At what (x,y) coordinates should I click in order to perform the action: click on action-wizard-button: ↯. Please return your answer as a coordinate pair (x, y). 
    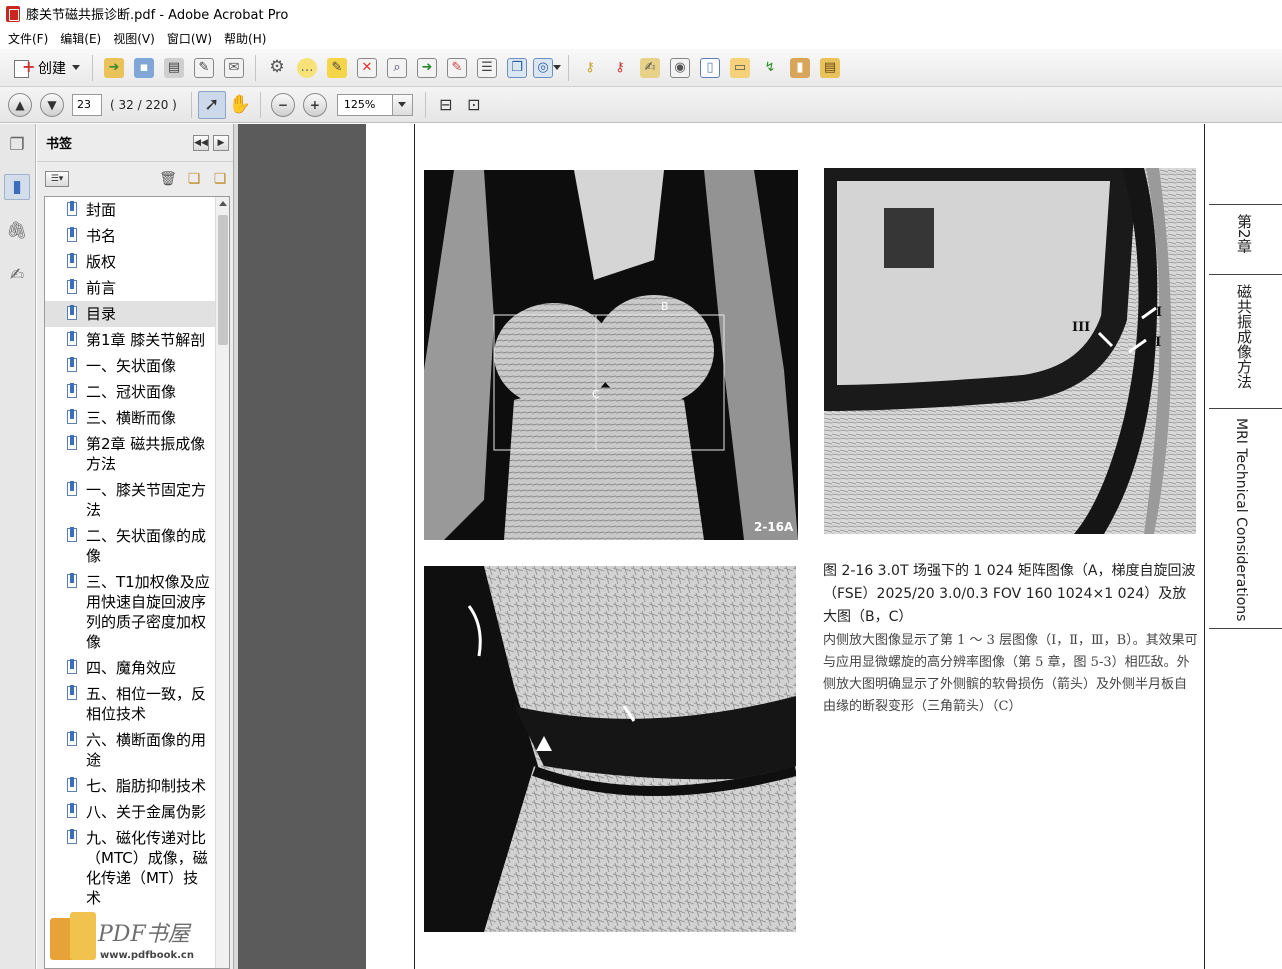
    Looking at the image, I should click on (770, 68).